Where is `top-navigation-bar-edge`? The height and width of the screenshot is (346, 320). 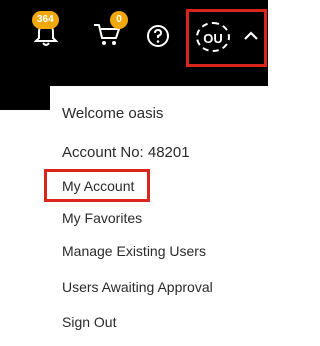
top-navigation-bar-edge is located at coordinates (25, 98).